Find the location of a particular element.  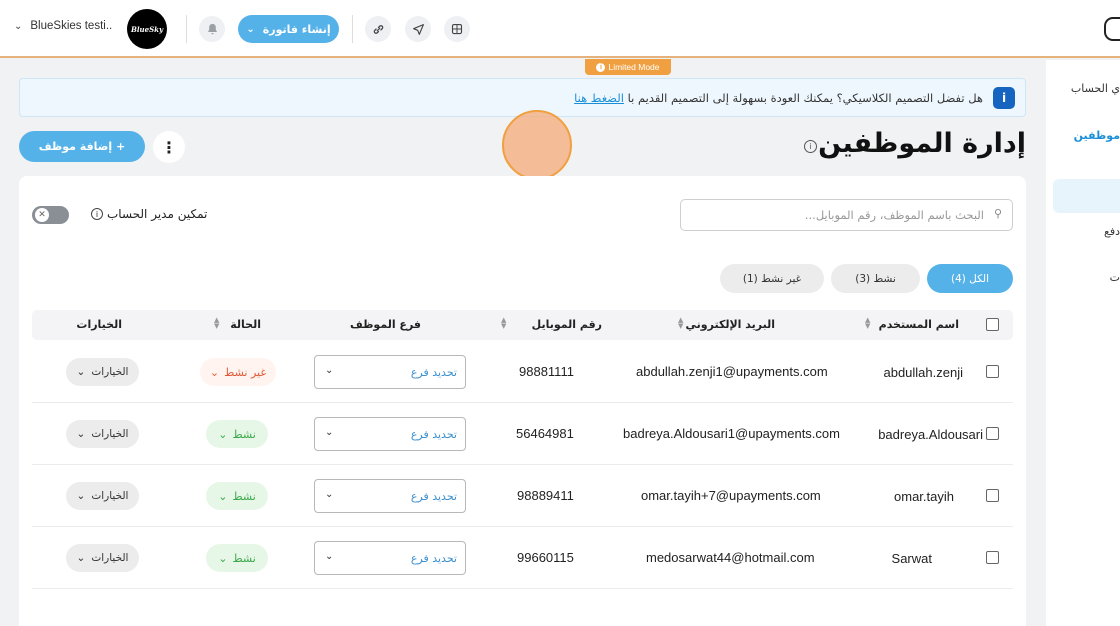

create-invoice-label: إنشاء فاتورة is located at coordinates (296, 29).